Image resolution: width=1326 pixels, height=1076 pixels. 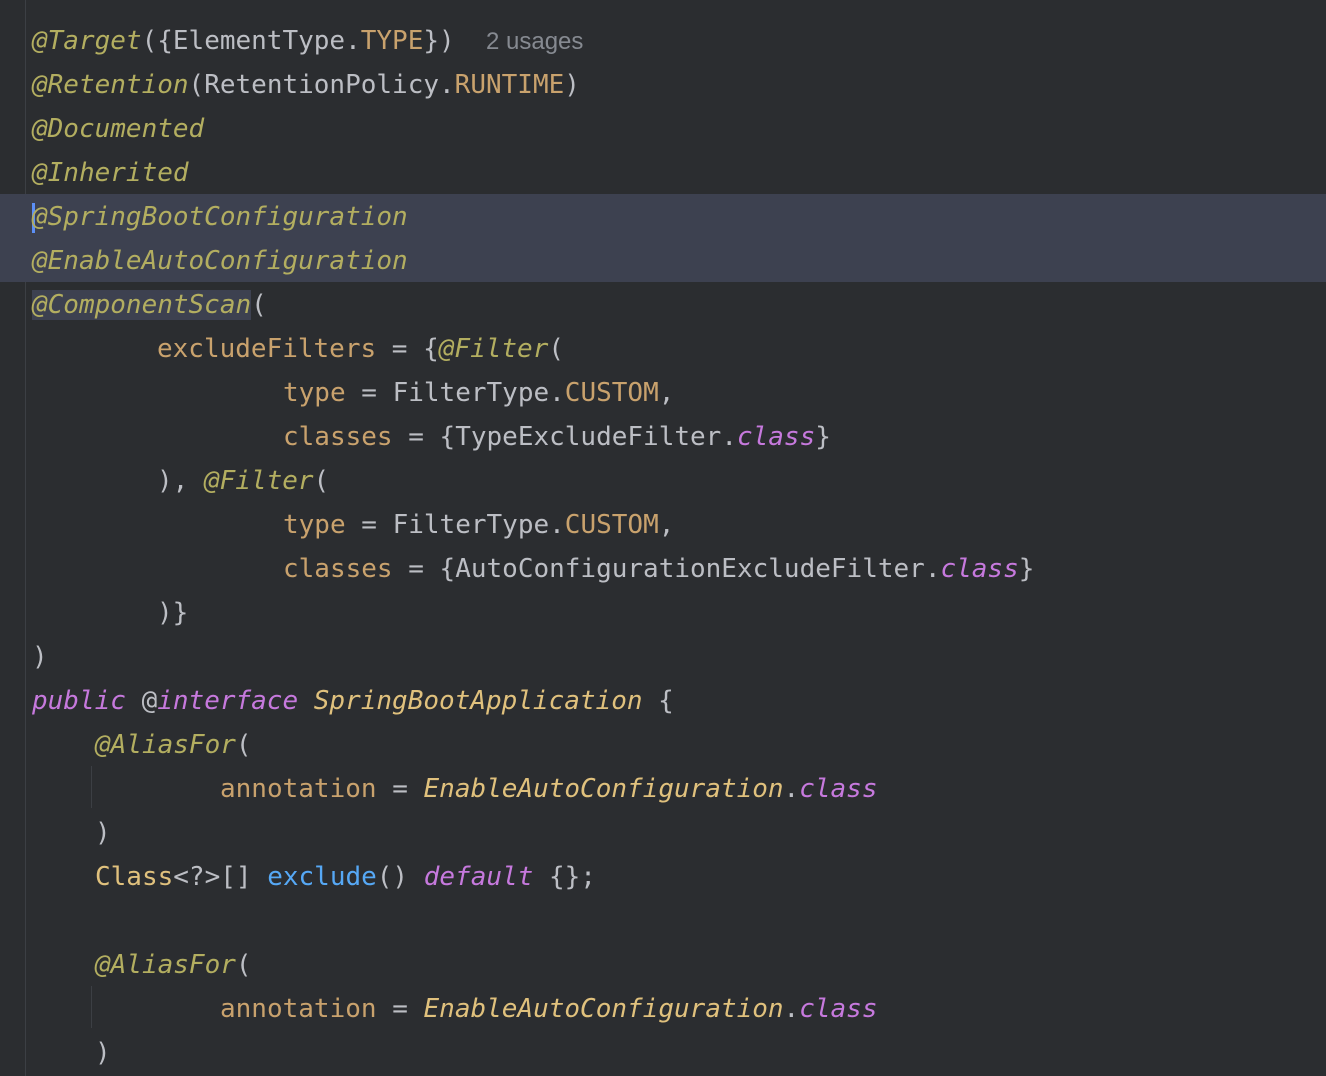 I want to click on code-line-1: @Target({ElementType.TYPE}) 2 usages, so click(x=307, y=41).